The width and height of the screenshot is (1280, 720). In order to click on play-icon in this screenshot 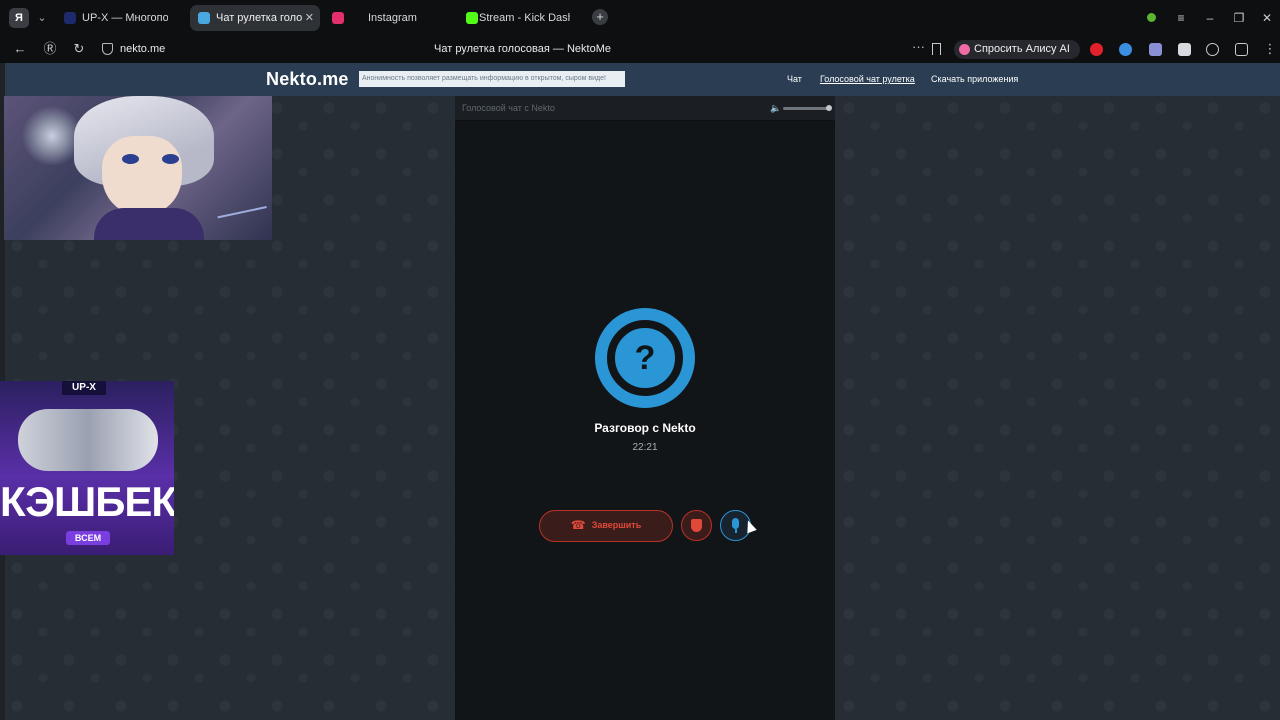, I will do `click(1212, 49)`.